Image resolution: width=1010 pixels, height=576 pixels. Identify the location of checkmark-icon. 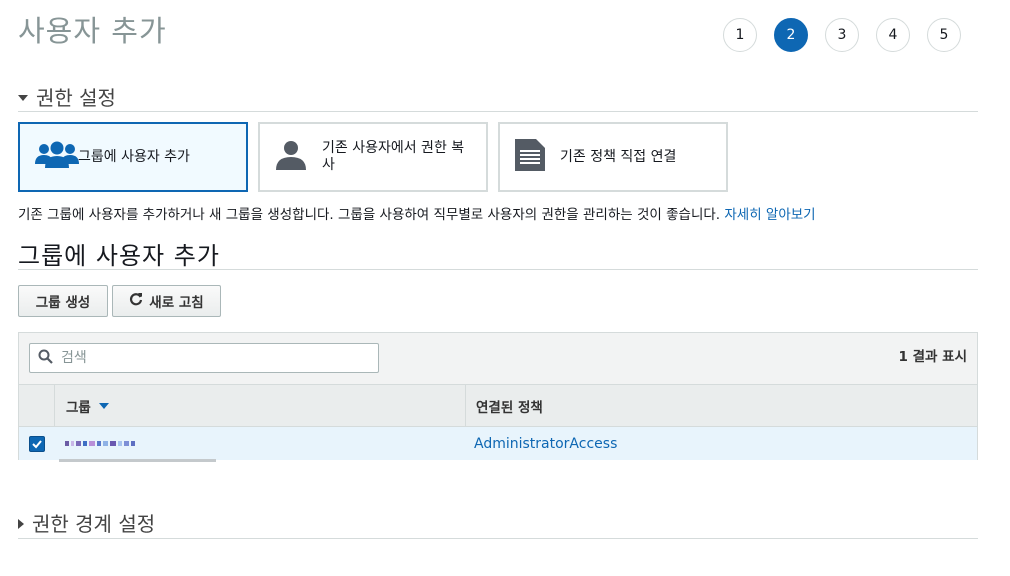
(36, 443).